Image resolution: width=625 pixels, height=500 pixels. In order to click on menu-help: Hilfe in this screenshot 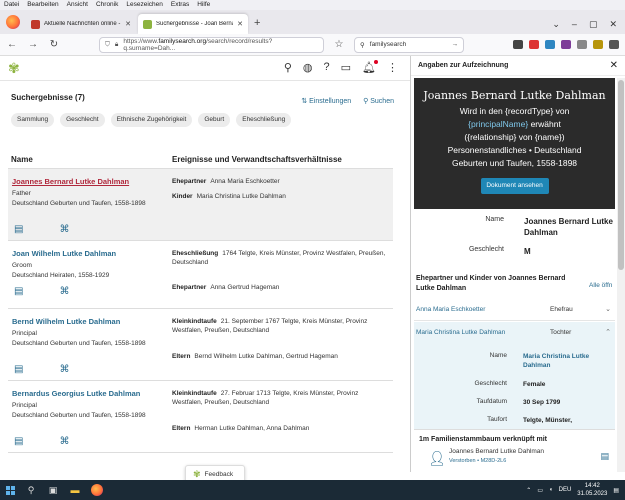, I will do `click(203, 5)`.